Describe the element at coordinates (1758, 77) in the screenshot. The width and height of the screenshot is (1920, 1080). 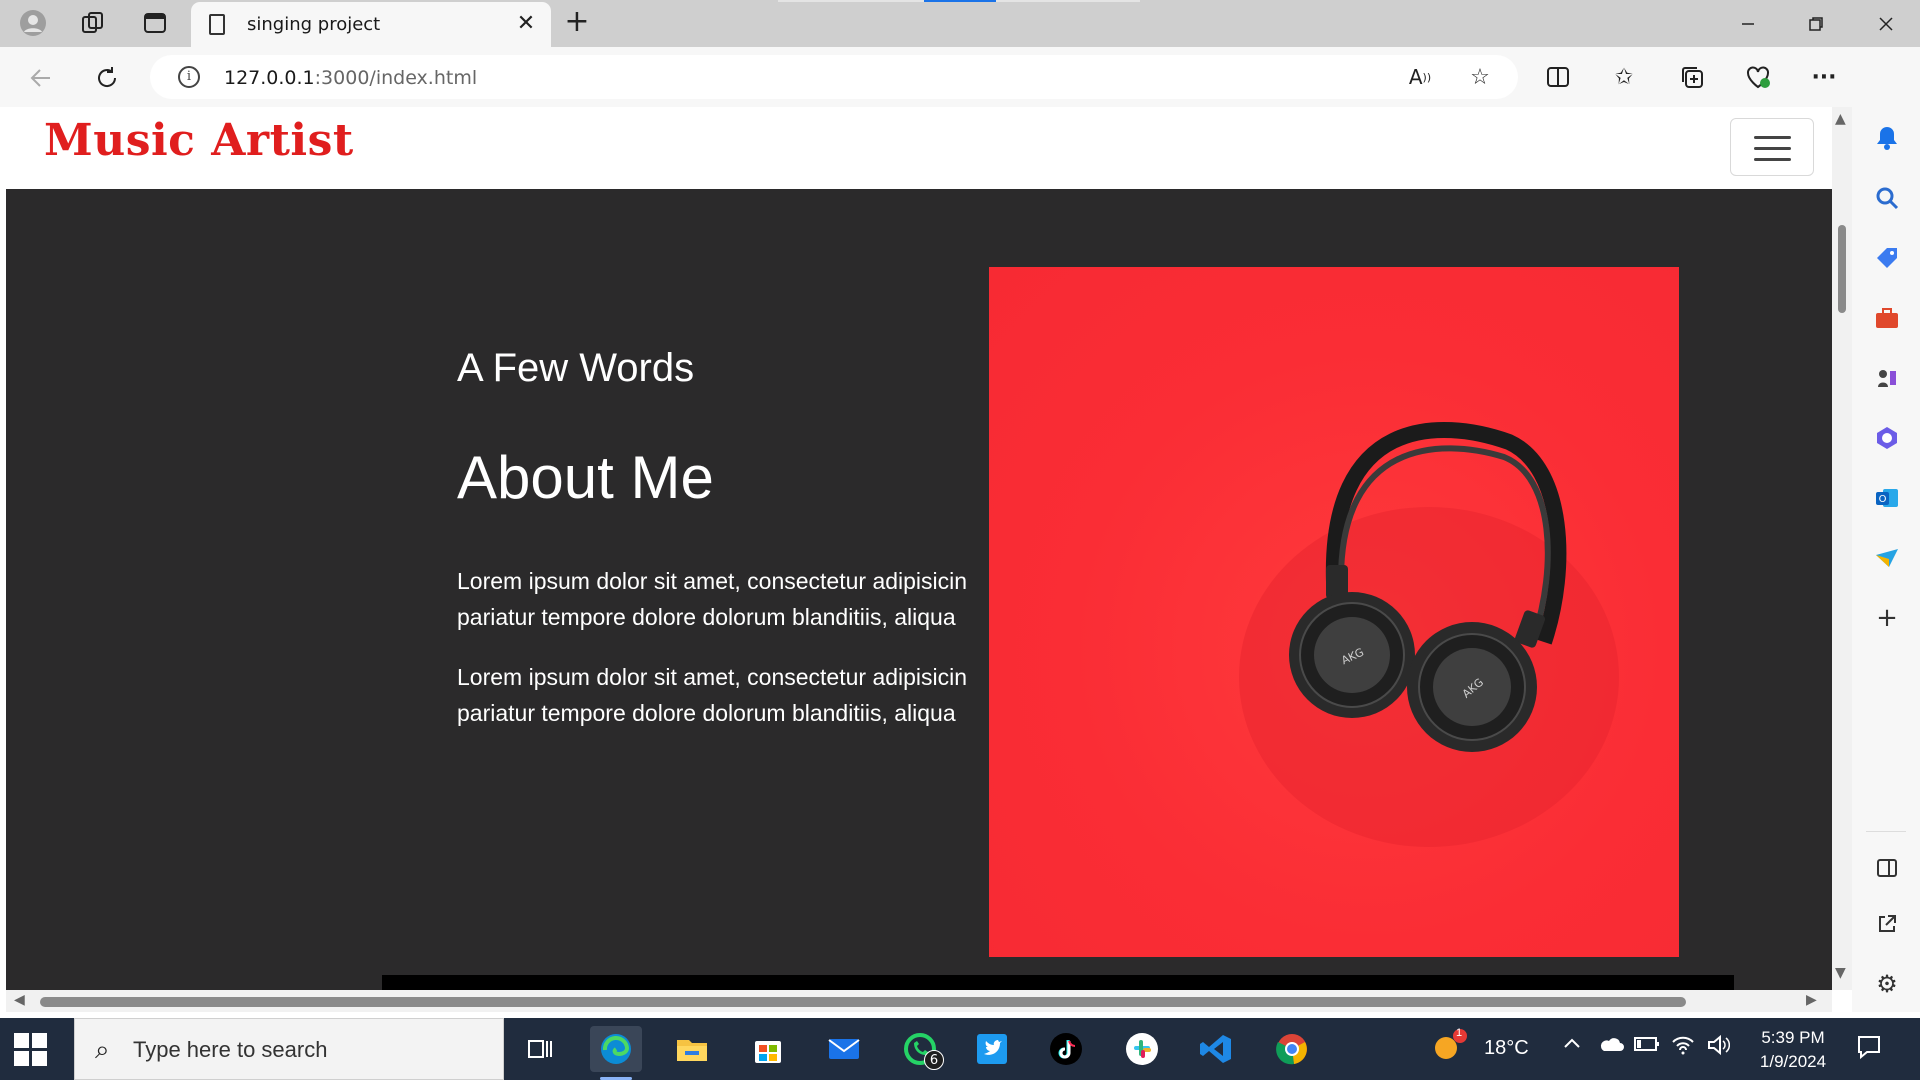
I see `browser-essentials-icon` at that location.